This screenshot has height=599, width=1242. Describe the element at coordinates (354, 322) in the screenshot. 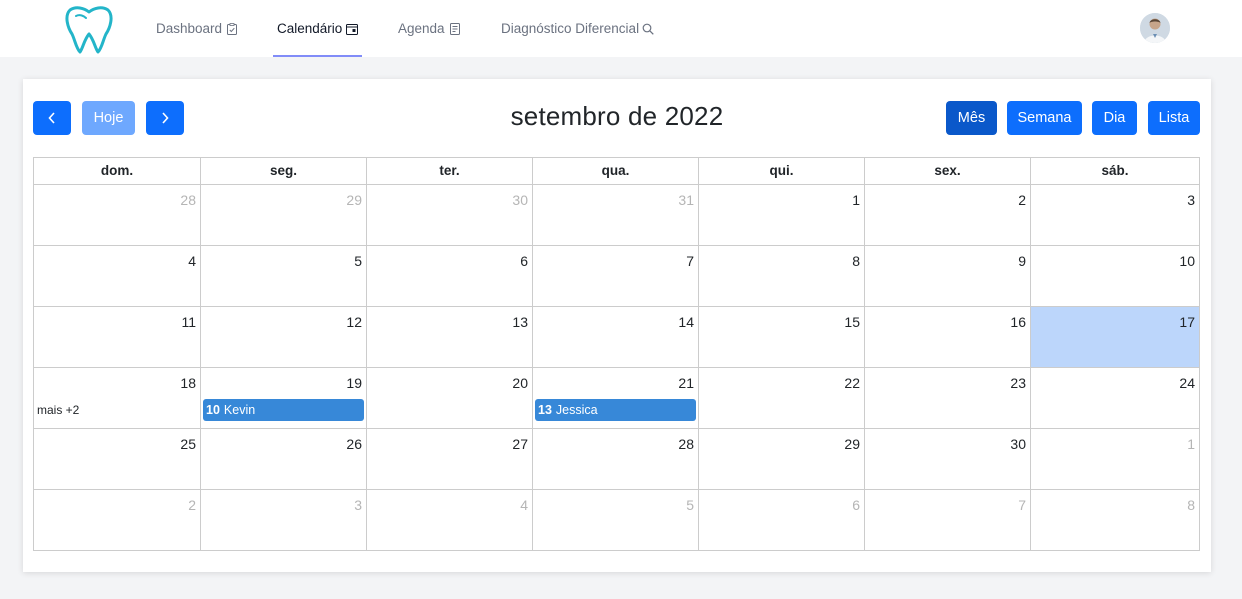

I see `day-number: 12` at that location.